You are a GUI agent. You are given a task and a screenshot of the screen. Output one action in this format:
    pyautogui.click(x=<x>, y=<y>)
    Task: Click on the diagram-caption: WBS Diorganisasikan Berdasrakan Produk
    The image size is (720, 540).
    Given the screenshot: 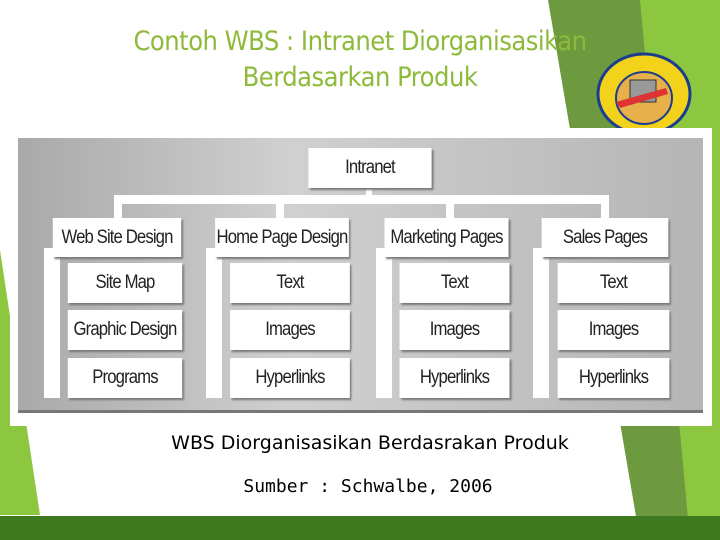 What is the action you would take?
    pyautogui.click(x=370, y=443)
    